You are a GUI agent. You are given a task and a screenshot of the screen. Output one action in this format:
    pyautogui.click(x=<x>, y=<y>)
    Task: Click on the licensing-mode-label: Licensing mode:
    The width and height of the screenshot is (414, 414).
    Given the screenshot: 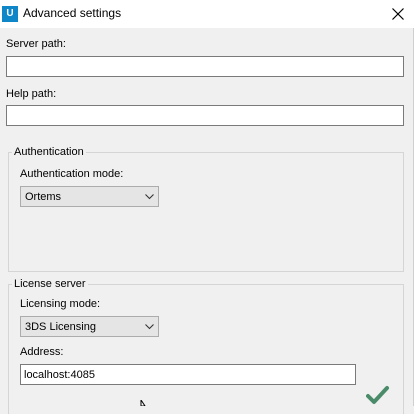 What is the action you would take?
    pyautogui.click(x=60, y=304)
    